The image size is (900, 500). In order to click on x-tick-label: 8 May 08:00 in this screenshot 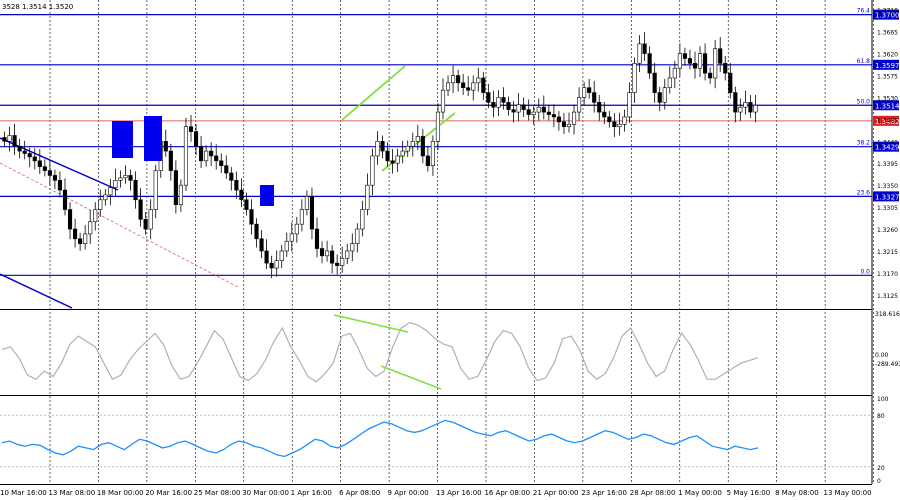, I will do `click(797, 493)`.